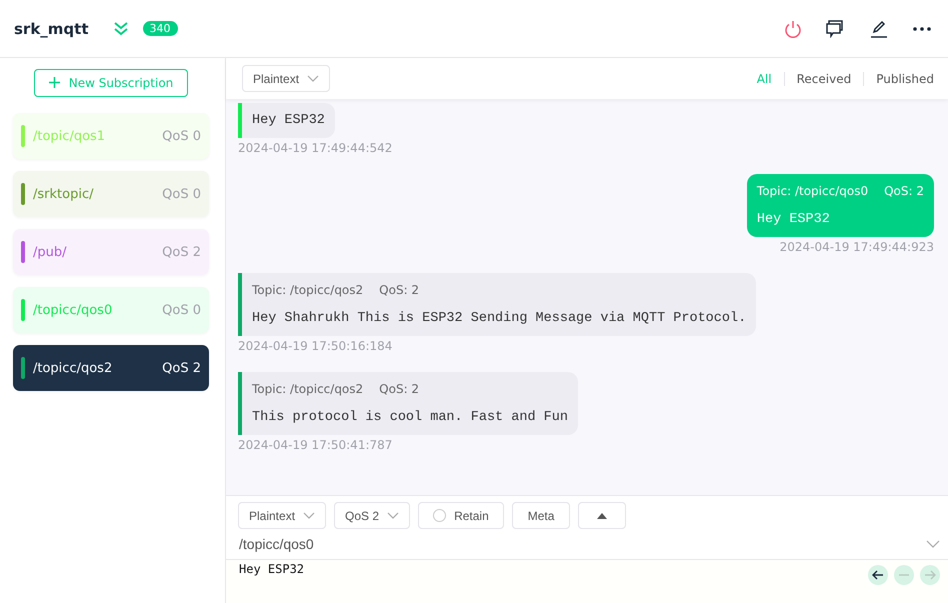  Describe the element at coordinates (51, 29) in the screenshot. I see `connection-title: srk_mqtt` at that location.